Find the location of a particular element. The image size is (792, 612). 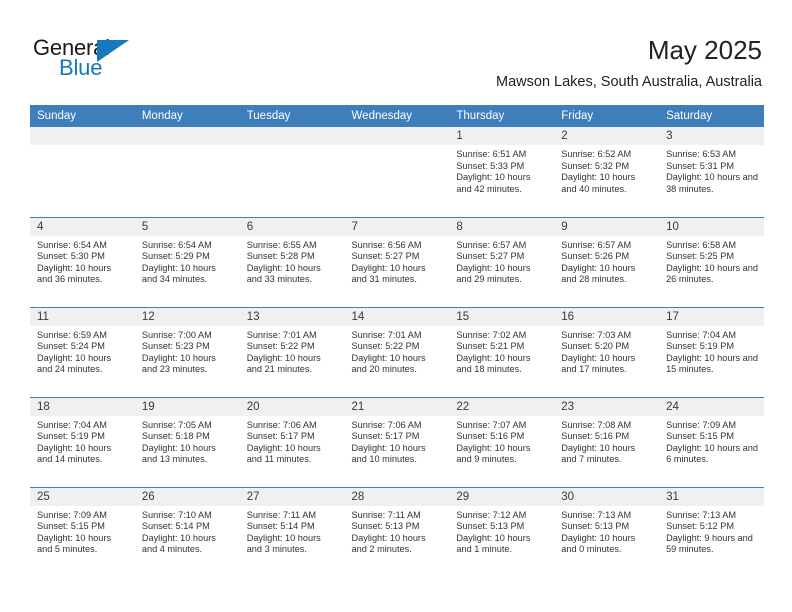

sunrise-text: Sunrise: 7:05 AM is located at coordinates (176, 424).